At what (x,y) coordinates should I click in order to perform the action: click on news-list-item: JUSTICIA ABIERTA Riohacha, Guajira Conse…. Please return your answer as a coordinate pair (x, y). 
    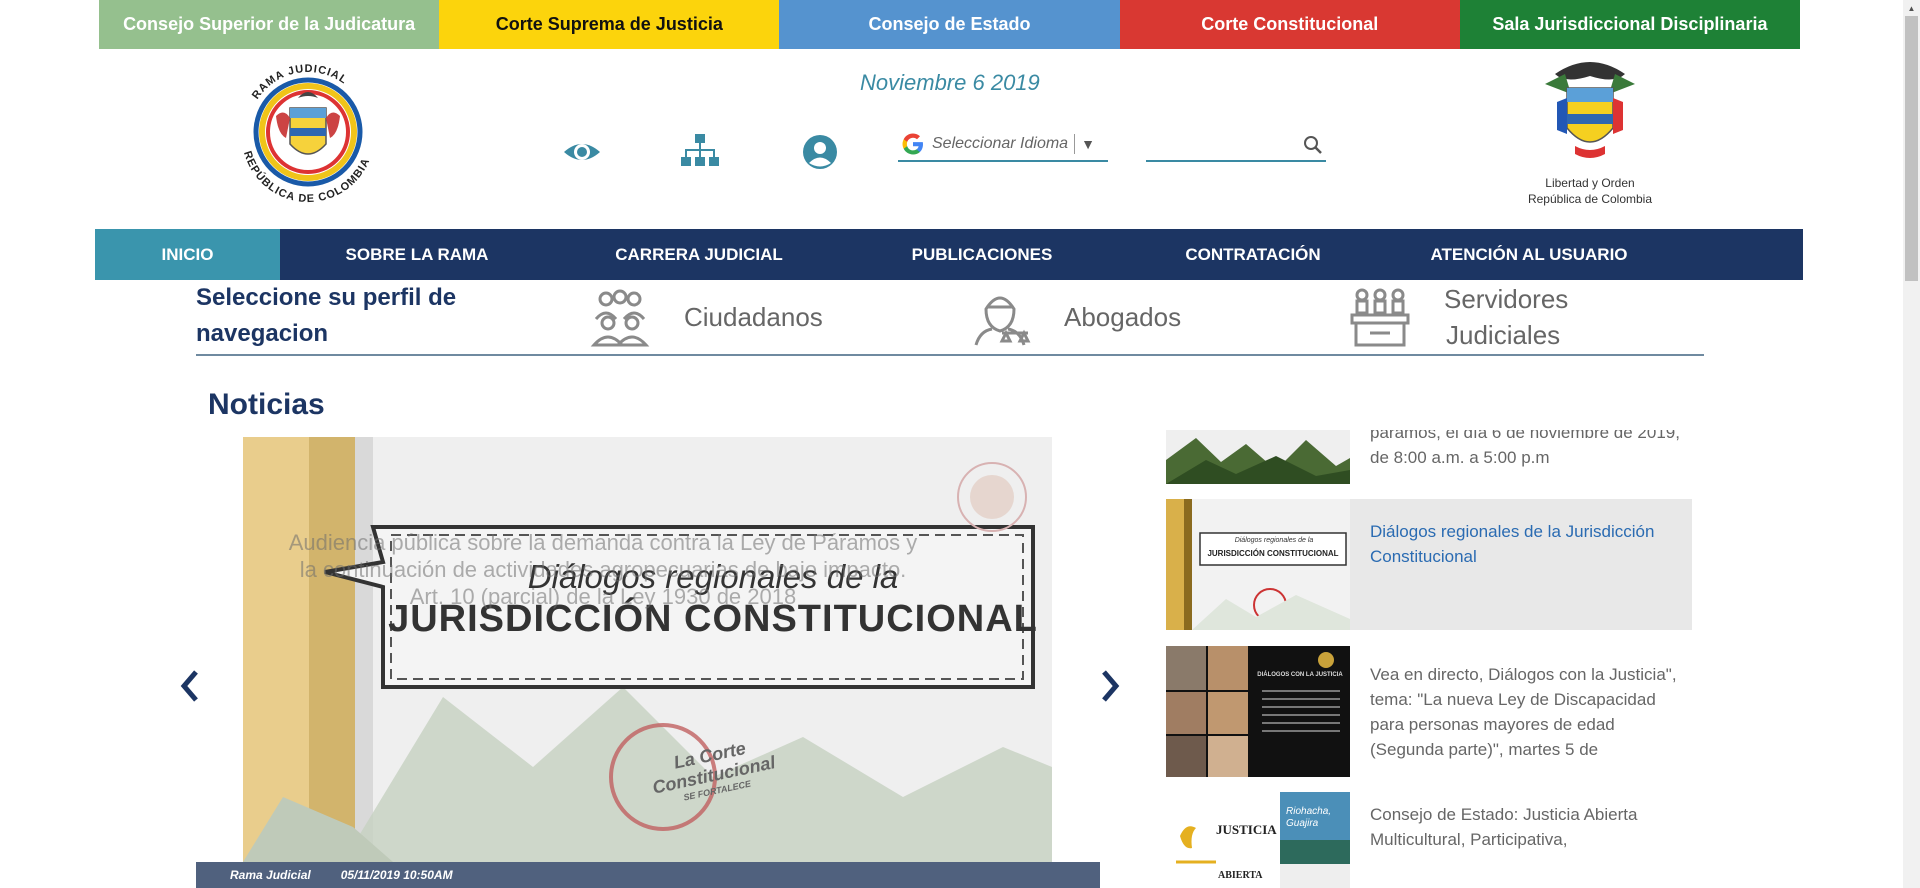
    Looking at the image, I should click on (1429, 840).